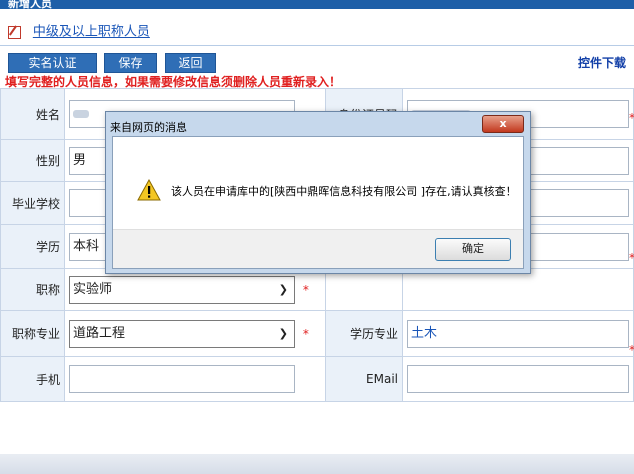 The height and width of the screenshot is (474, 634). What do you see at coordinates (32, 333) in the screenshot?
I see `title-major-label: 职称专业` at bounding box center [32, 333].